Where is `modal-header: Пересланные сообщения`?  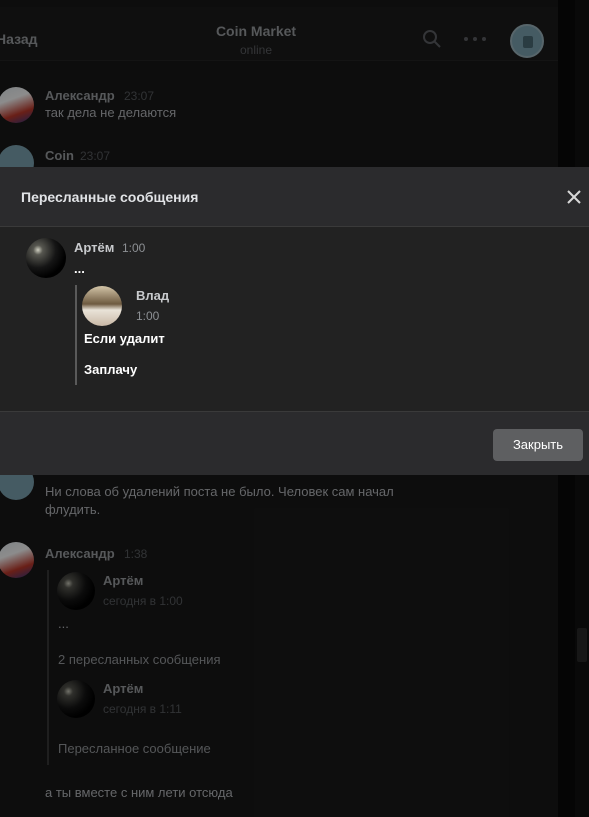
modal-header: Пересланные сообщения is located at coordinates (294, 197).